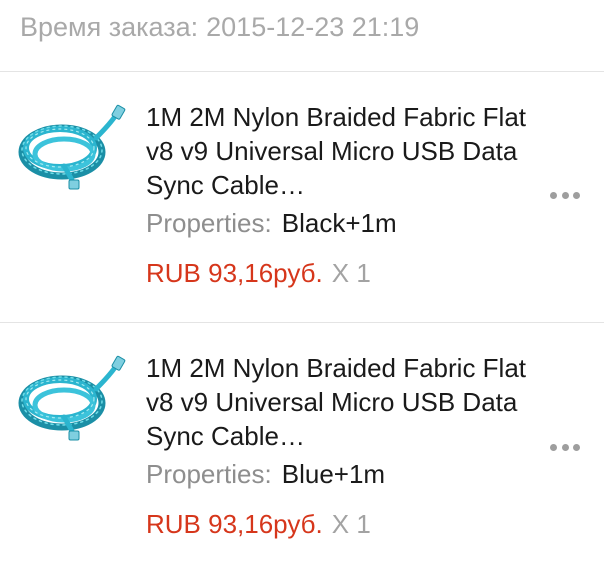 Image resolution: width=604 pixels, height=573 pixels. What do you see at coordinates (313, 27) in the screenshot?
I see `order-time-value: 2015-12-23 21:19` at bounding box center [313, 27].